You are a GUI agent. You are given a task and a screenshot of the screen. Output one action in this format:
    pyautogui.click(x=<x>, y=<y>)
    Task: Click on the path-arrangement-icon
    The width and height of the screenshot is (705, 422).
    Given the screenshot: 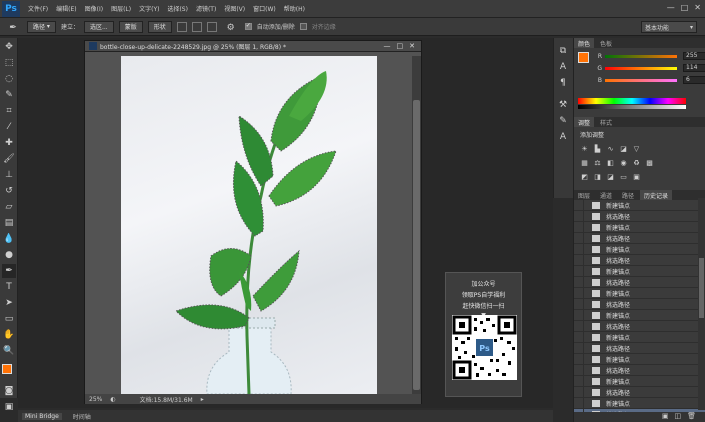 What is the action you would take?
    pyautogui.click(x=211, y=26)
    